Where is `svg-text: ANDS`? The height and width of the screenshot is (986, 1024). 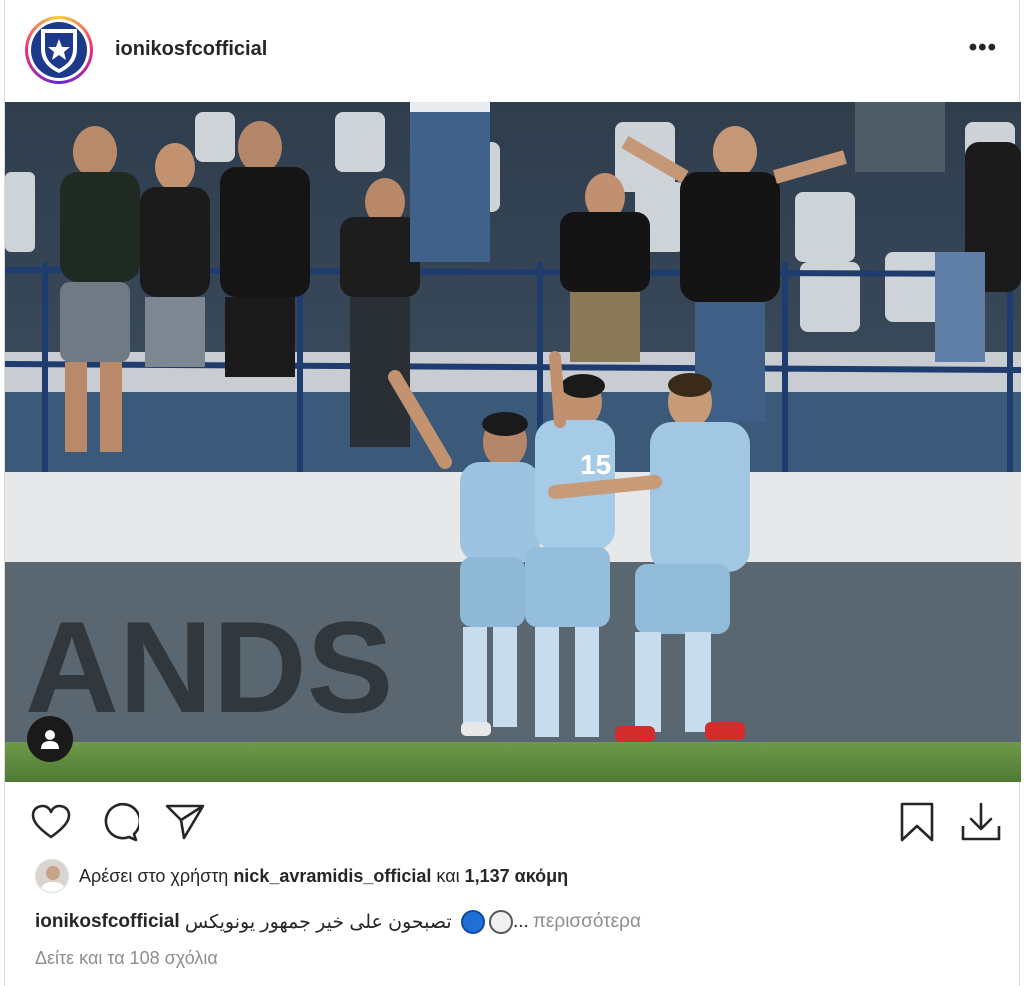 svg-text: ANDS is located at coordinates (209, 667).